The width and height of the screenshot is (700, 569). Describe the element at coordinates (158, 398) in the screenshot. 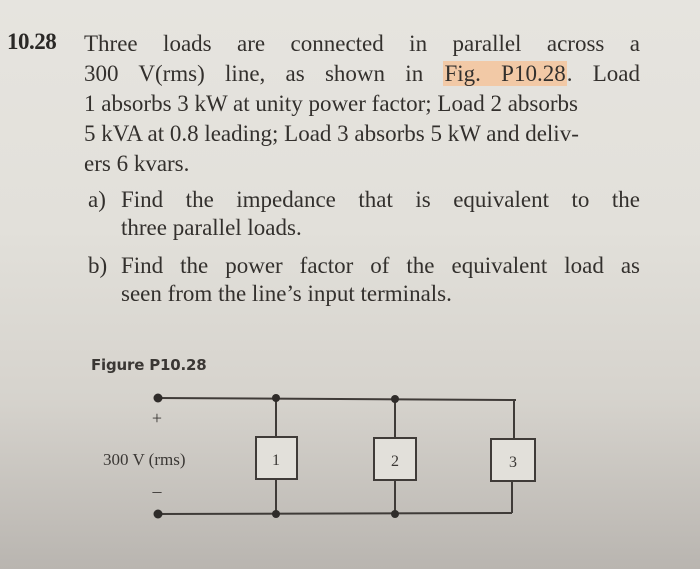

I see `positive-terminal` at that location.